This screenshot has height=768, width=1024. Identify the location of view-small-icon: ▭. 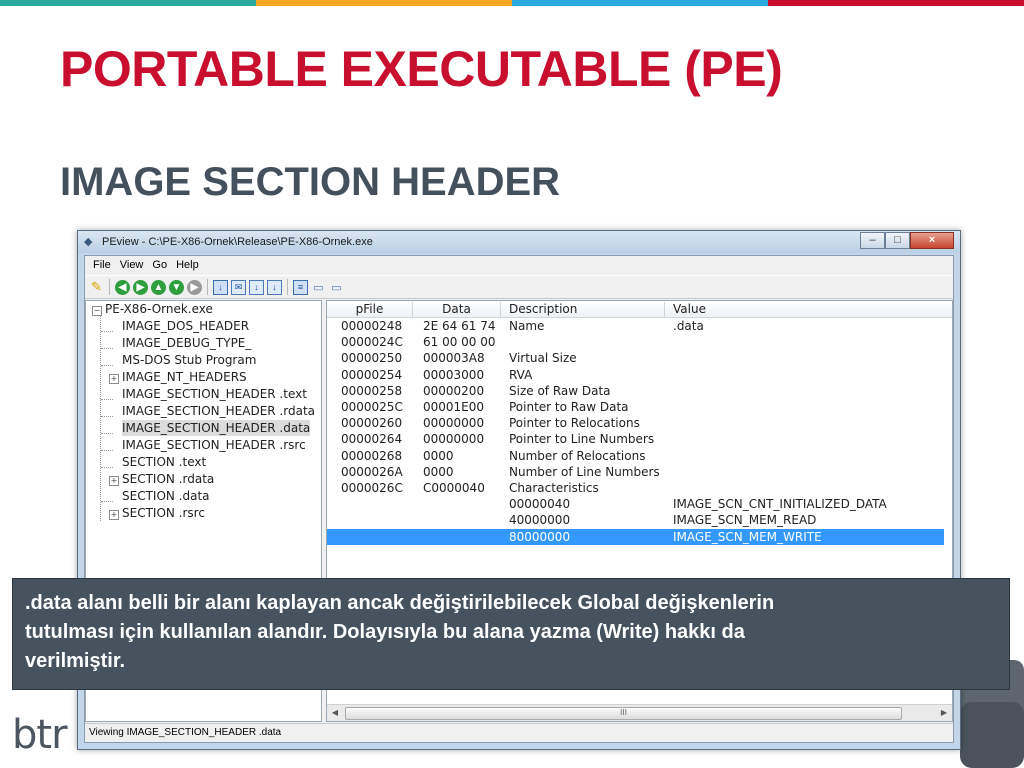
(318, 287).